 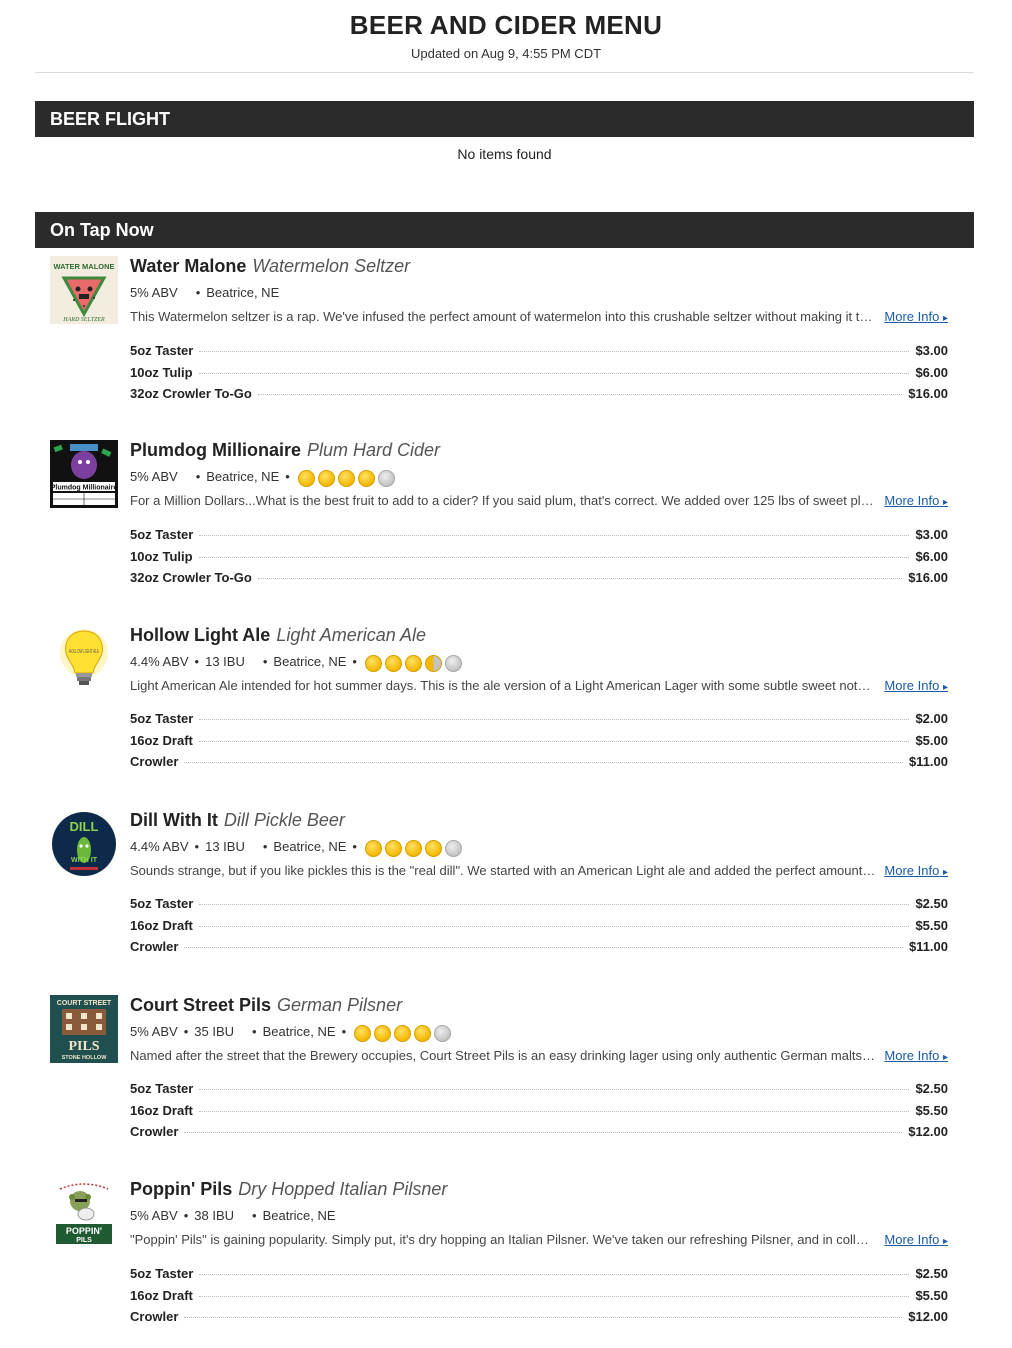 I want to click on beer-meta: 5% ABV • 38 IBU • Beatrice, NE, so click(x=233, y=1216).